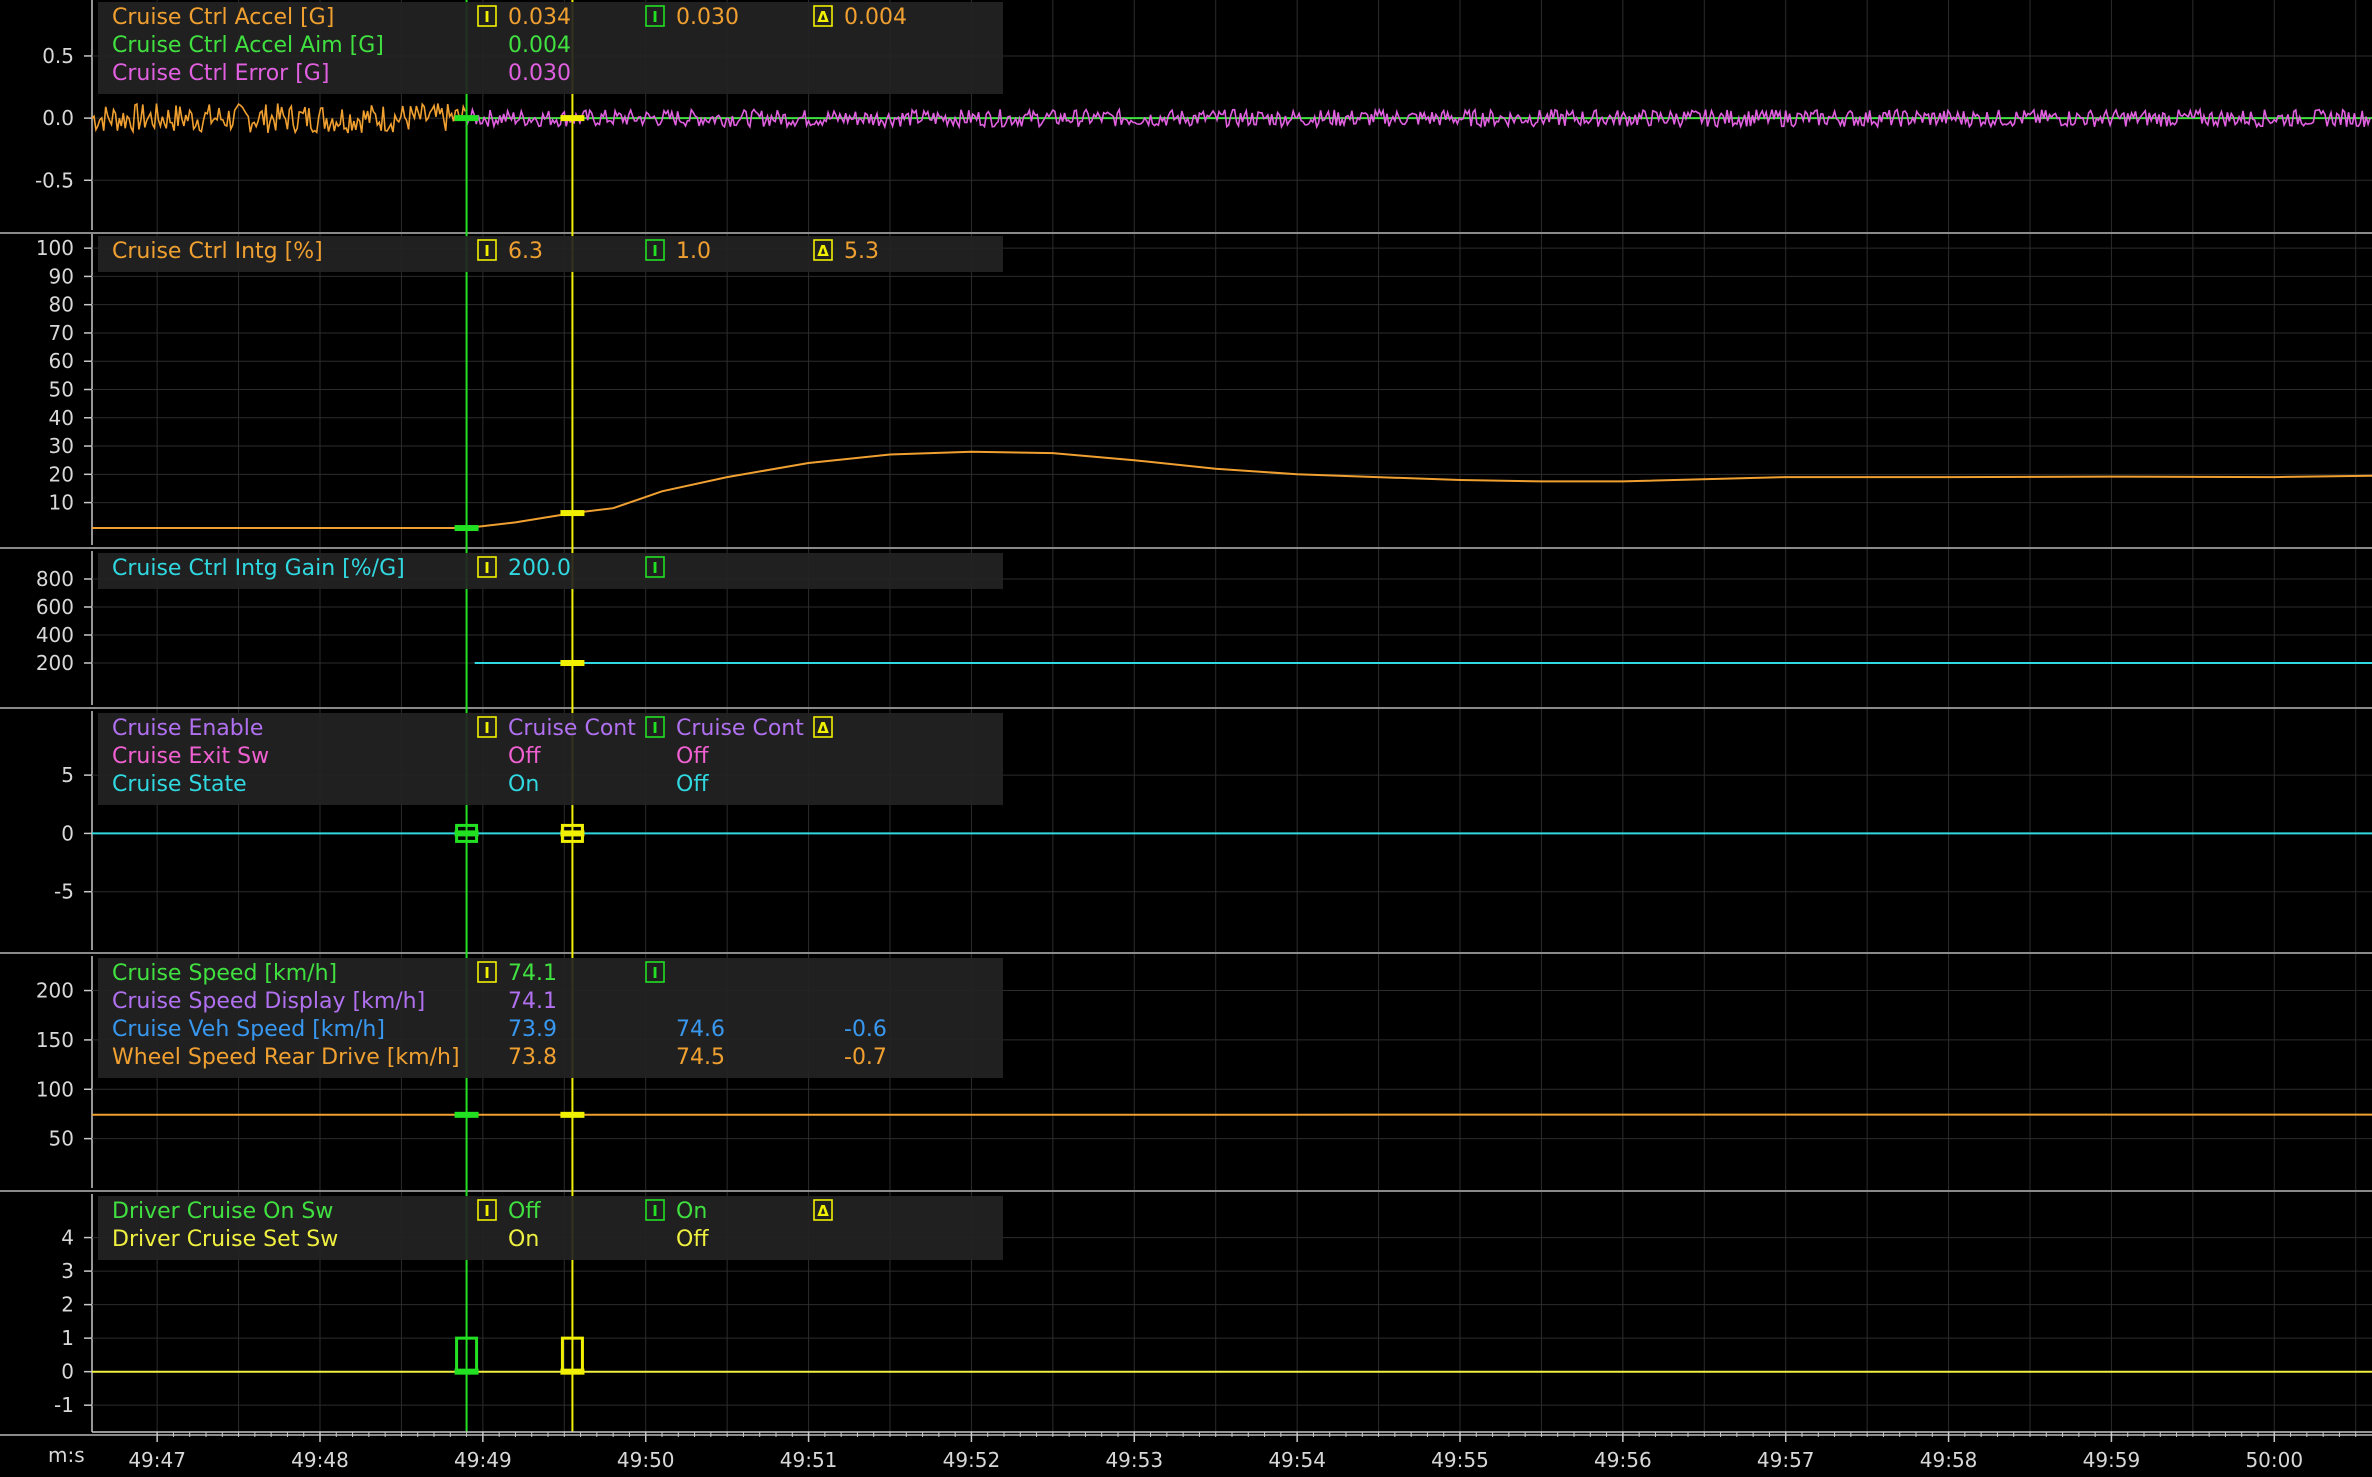  I want to click on legend-value-cursor2: Cruise Cont, so click(740, 728).